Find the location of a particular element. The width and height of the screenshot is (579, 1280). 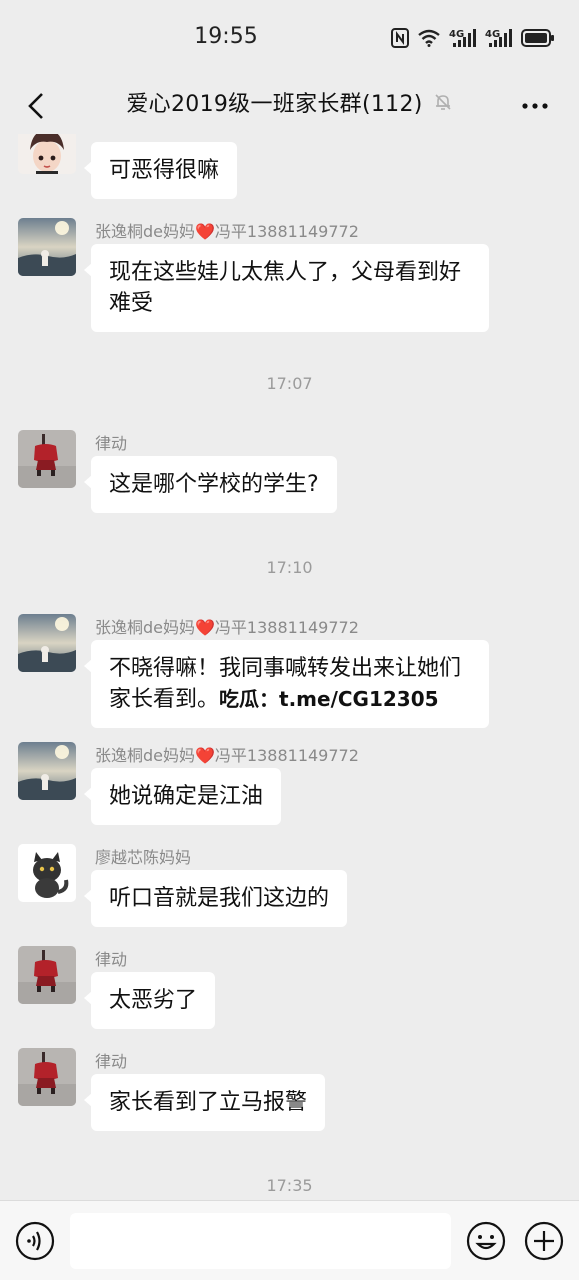

input-bar is located at coordinates (289, 1240).